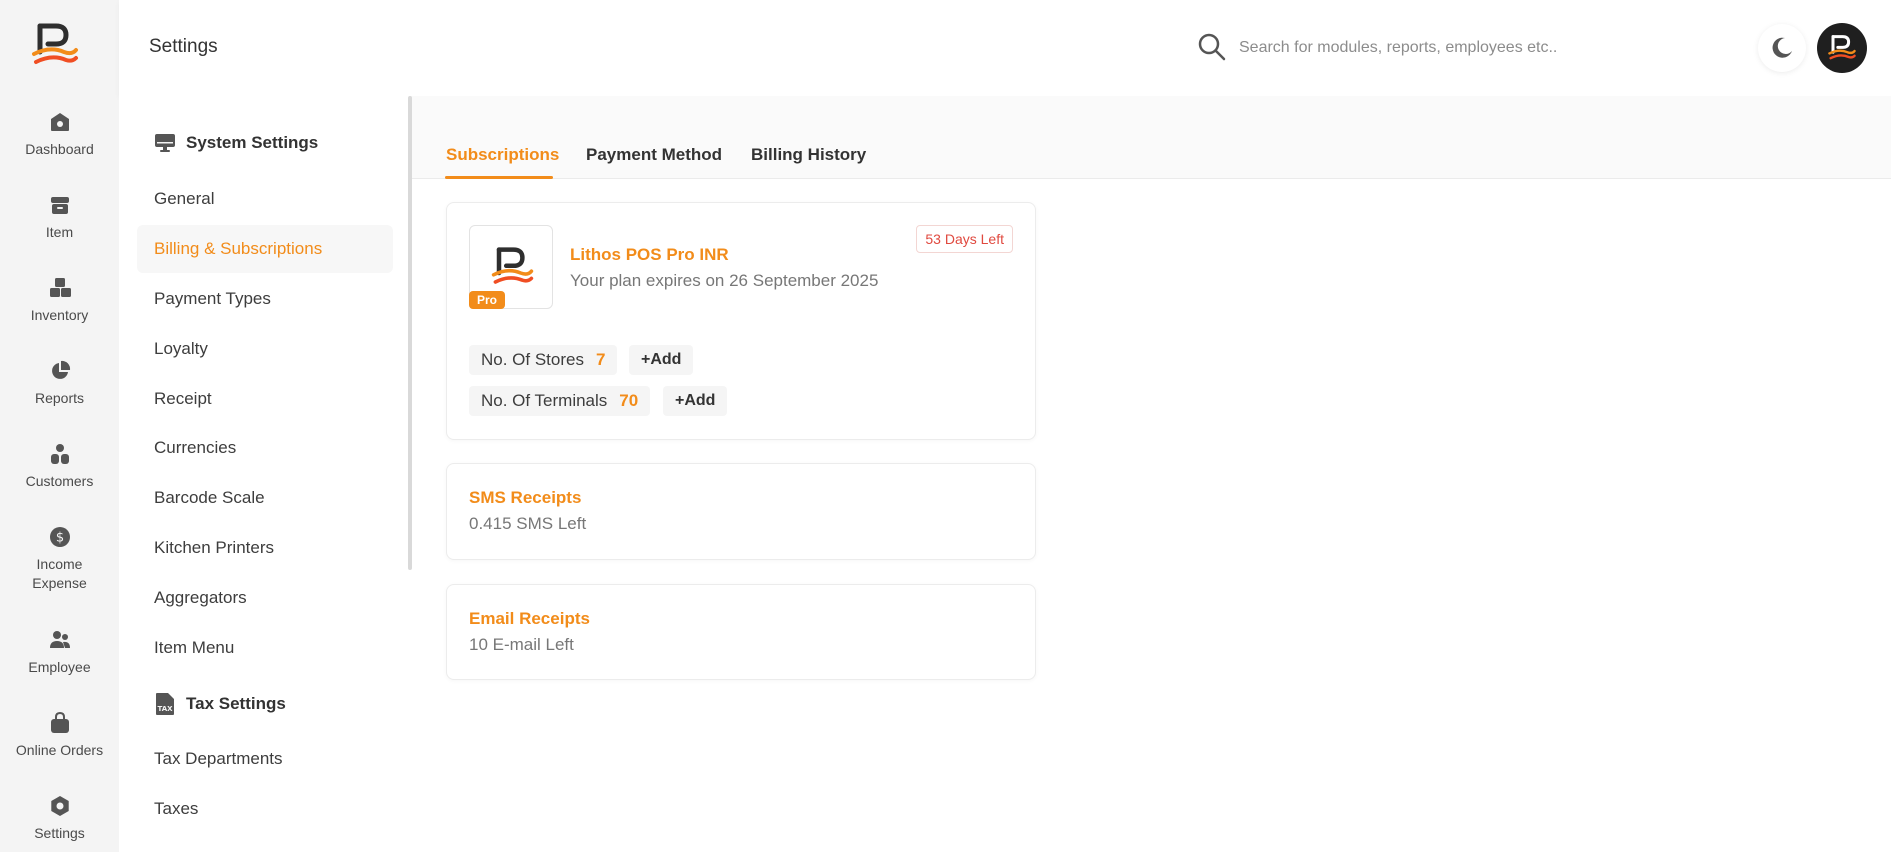  I want to click on settings-nav-label: Tax Departments, so click(218, 758).